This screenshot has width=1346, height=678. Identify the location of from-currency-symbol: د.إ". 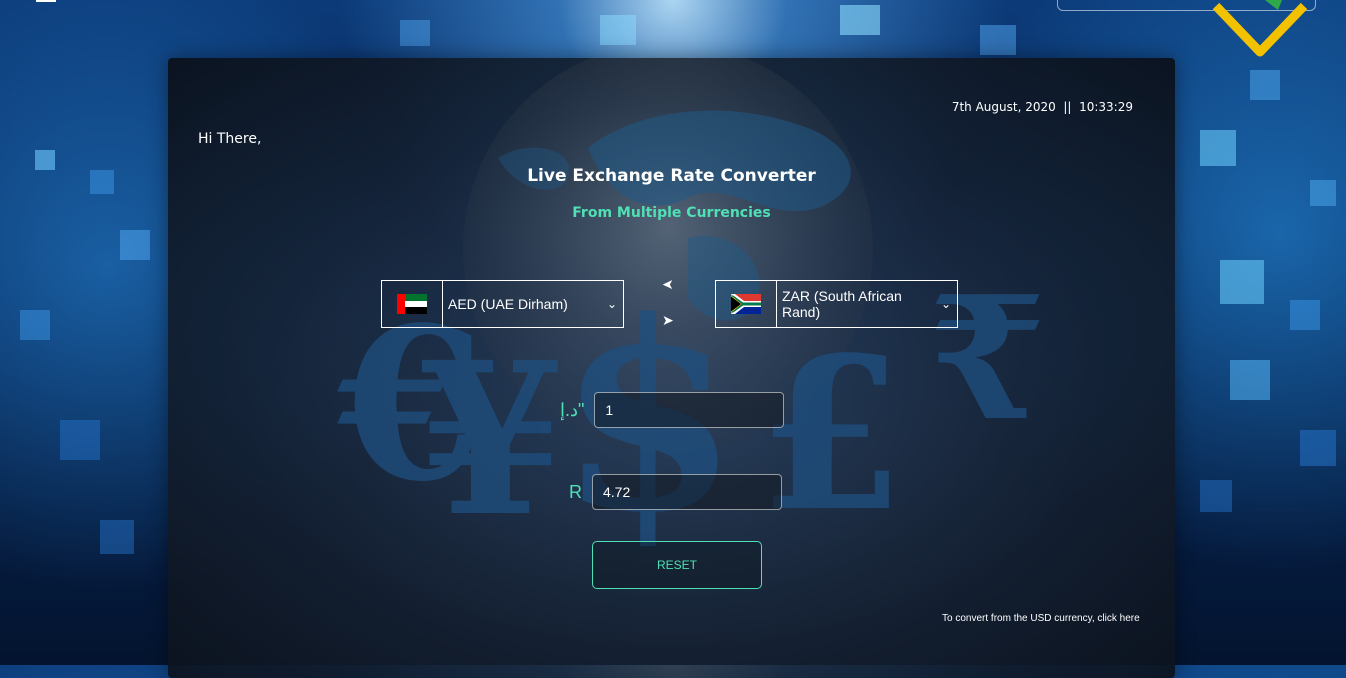
(572, 409).